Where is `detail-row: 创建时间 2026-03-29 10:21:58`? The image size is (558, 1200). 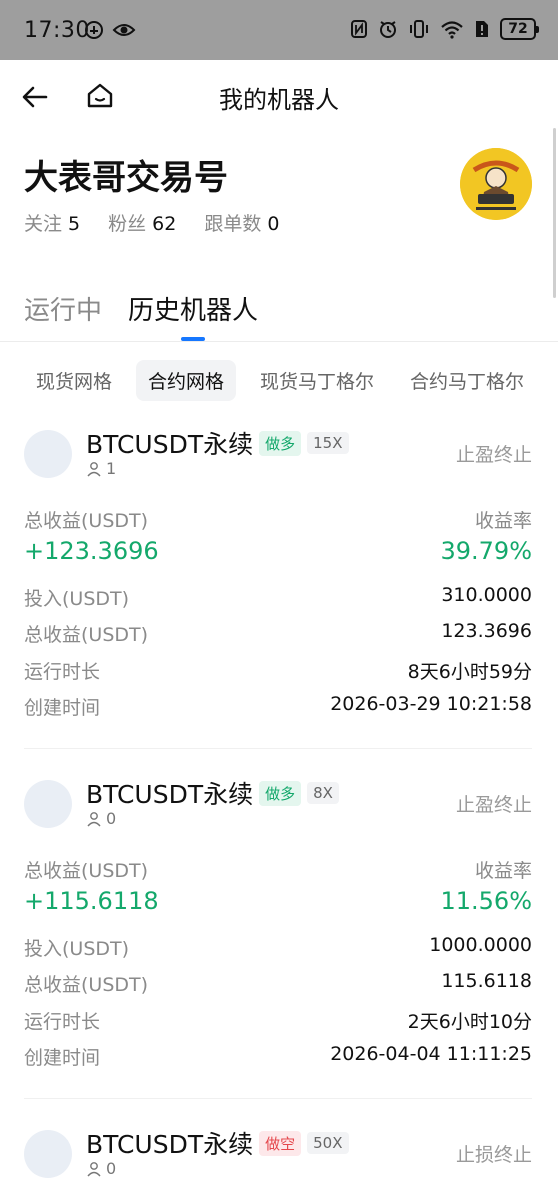
detail-row: 创建时间 2026-03-29 10:21:58 is located at coordinates (278, 706).